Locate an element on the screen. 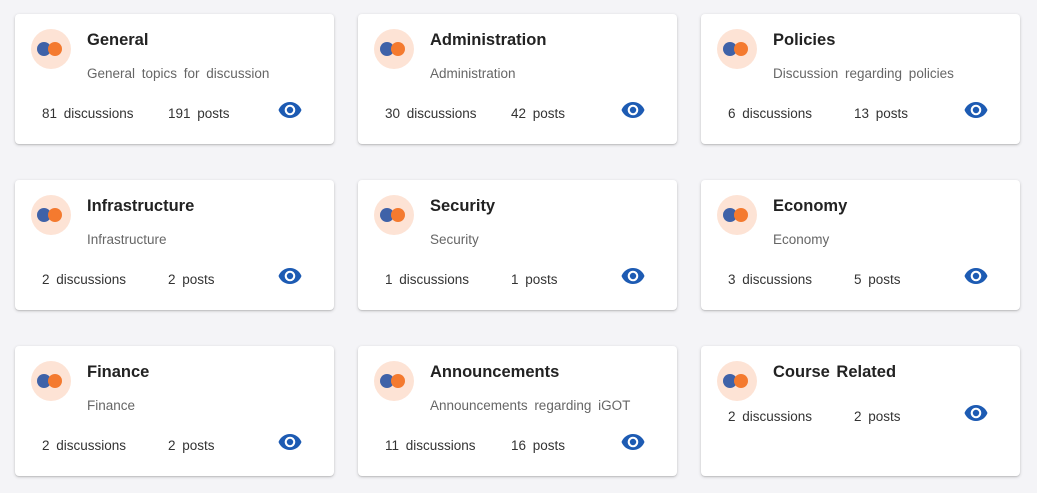 This screenshot has width=1037, height=493. discussion-count: 3 discussions is located at coordinates (770, 279).